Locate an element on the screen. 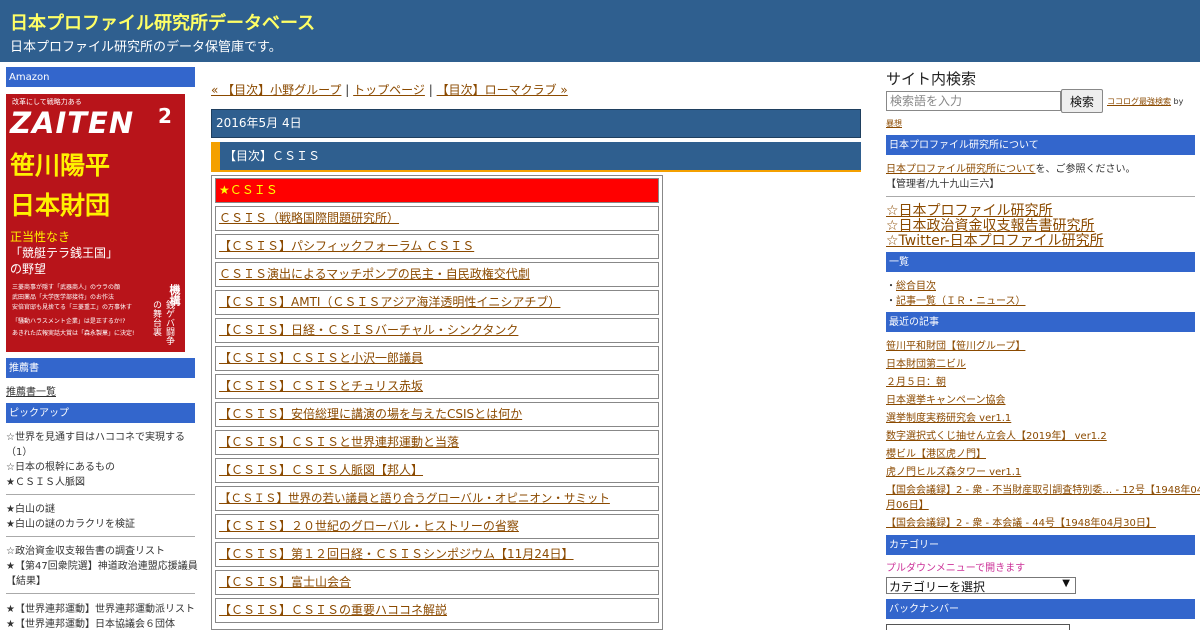 The height and width of the screenshot is (630, 1200). ad-side-2: 銭ゲバ闘争の舞台裏 is located at coordinates (162, 322).